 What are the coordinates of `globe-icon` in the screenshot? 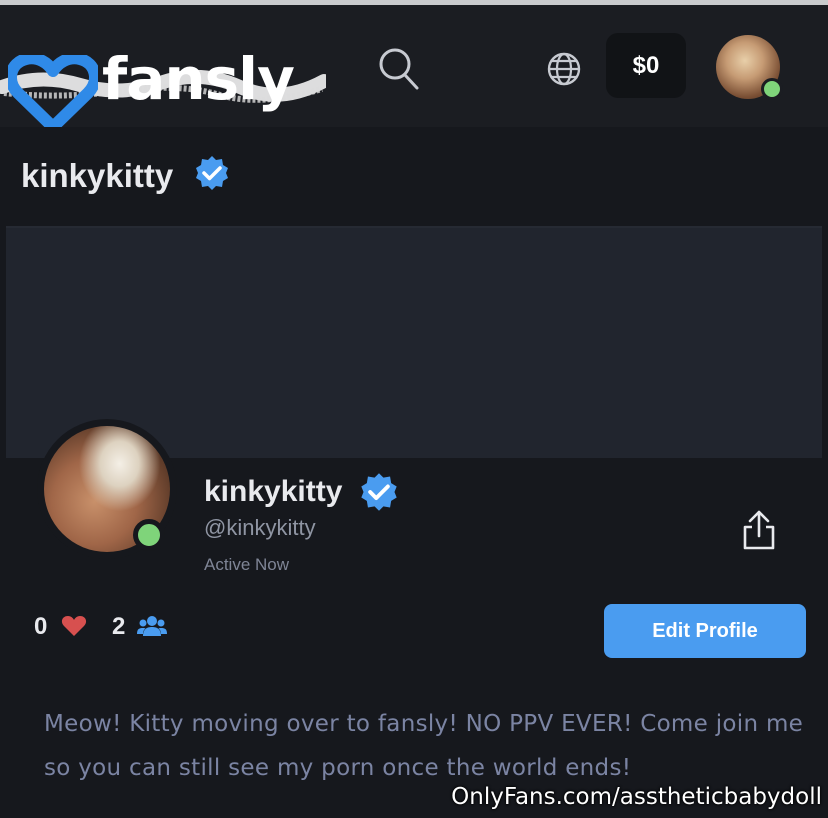 It's located at (564, 69).